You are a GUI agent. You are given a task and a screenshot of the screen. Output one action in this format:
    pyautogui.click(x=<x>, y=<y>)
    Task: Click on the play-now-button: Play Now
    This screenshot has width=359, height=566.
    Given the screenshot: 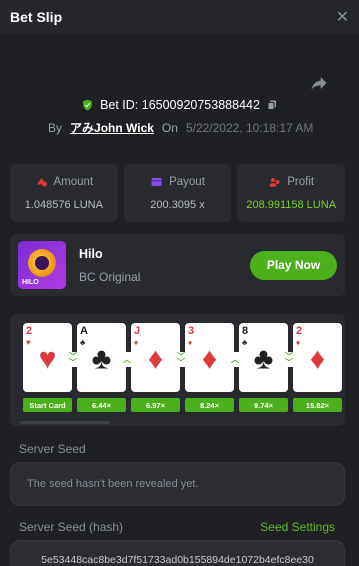 What is the action you would take?
    pyautogui.click(x=293, y=265)
    